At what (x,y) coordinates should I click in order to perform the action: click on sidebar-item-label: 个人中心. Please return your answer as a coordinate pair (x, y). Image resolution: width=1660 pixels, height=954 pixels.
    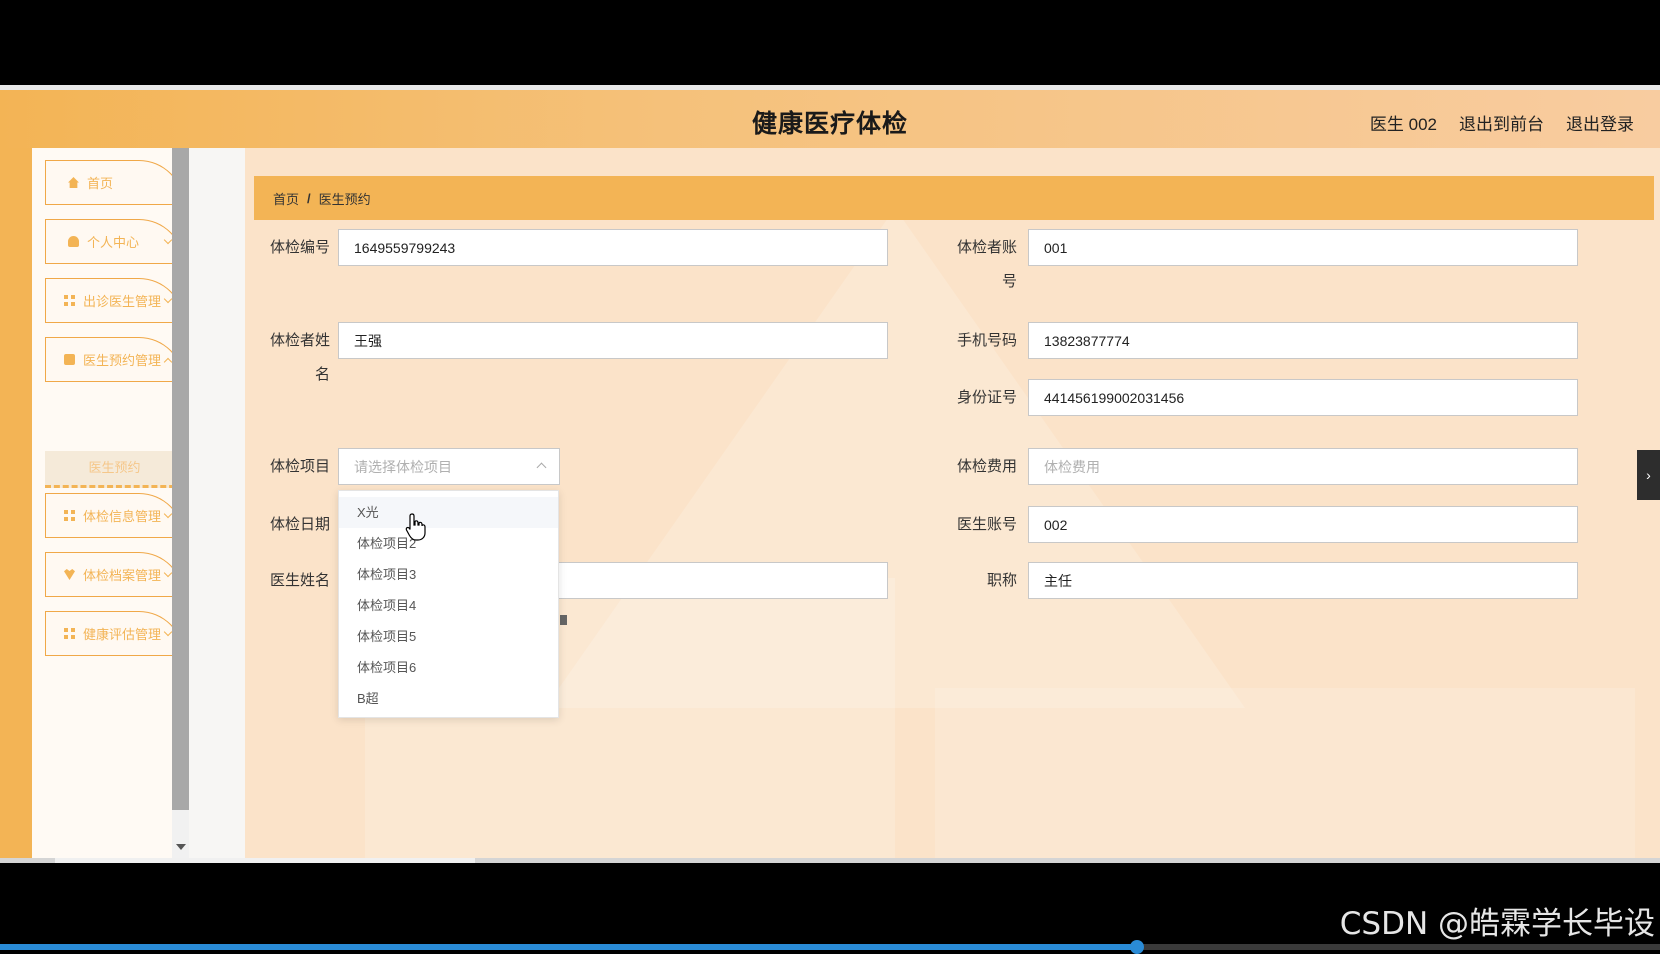
    Looking at the image, I should click on (113, 242).